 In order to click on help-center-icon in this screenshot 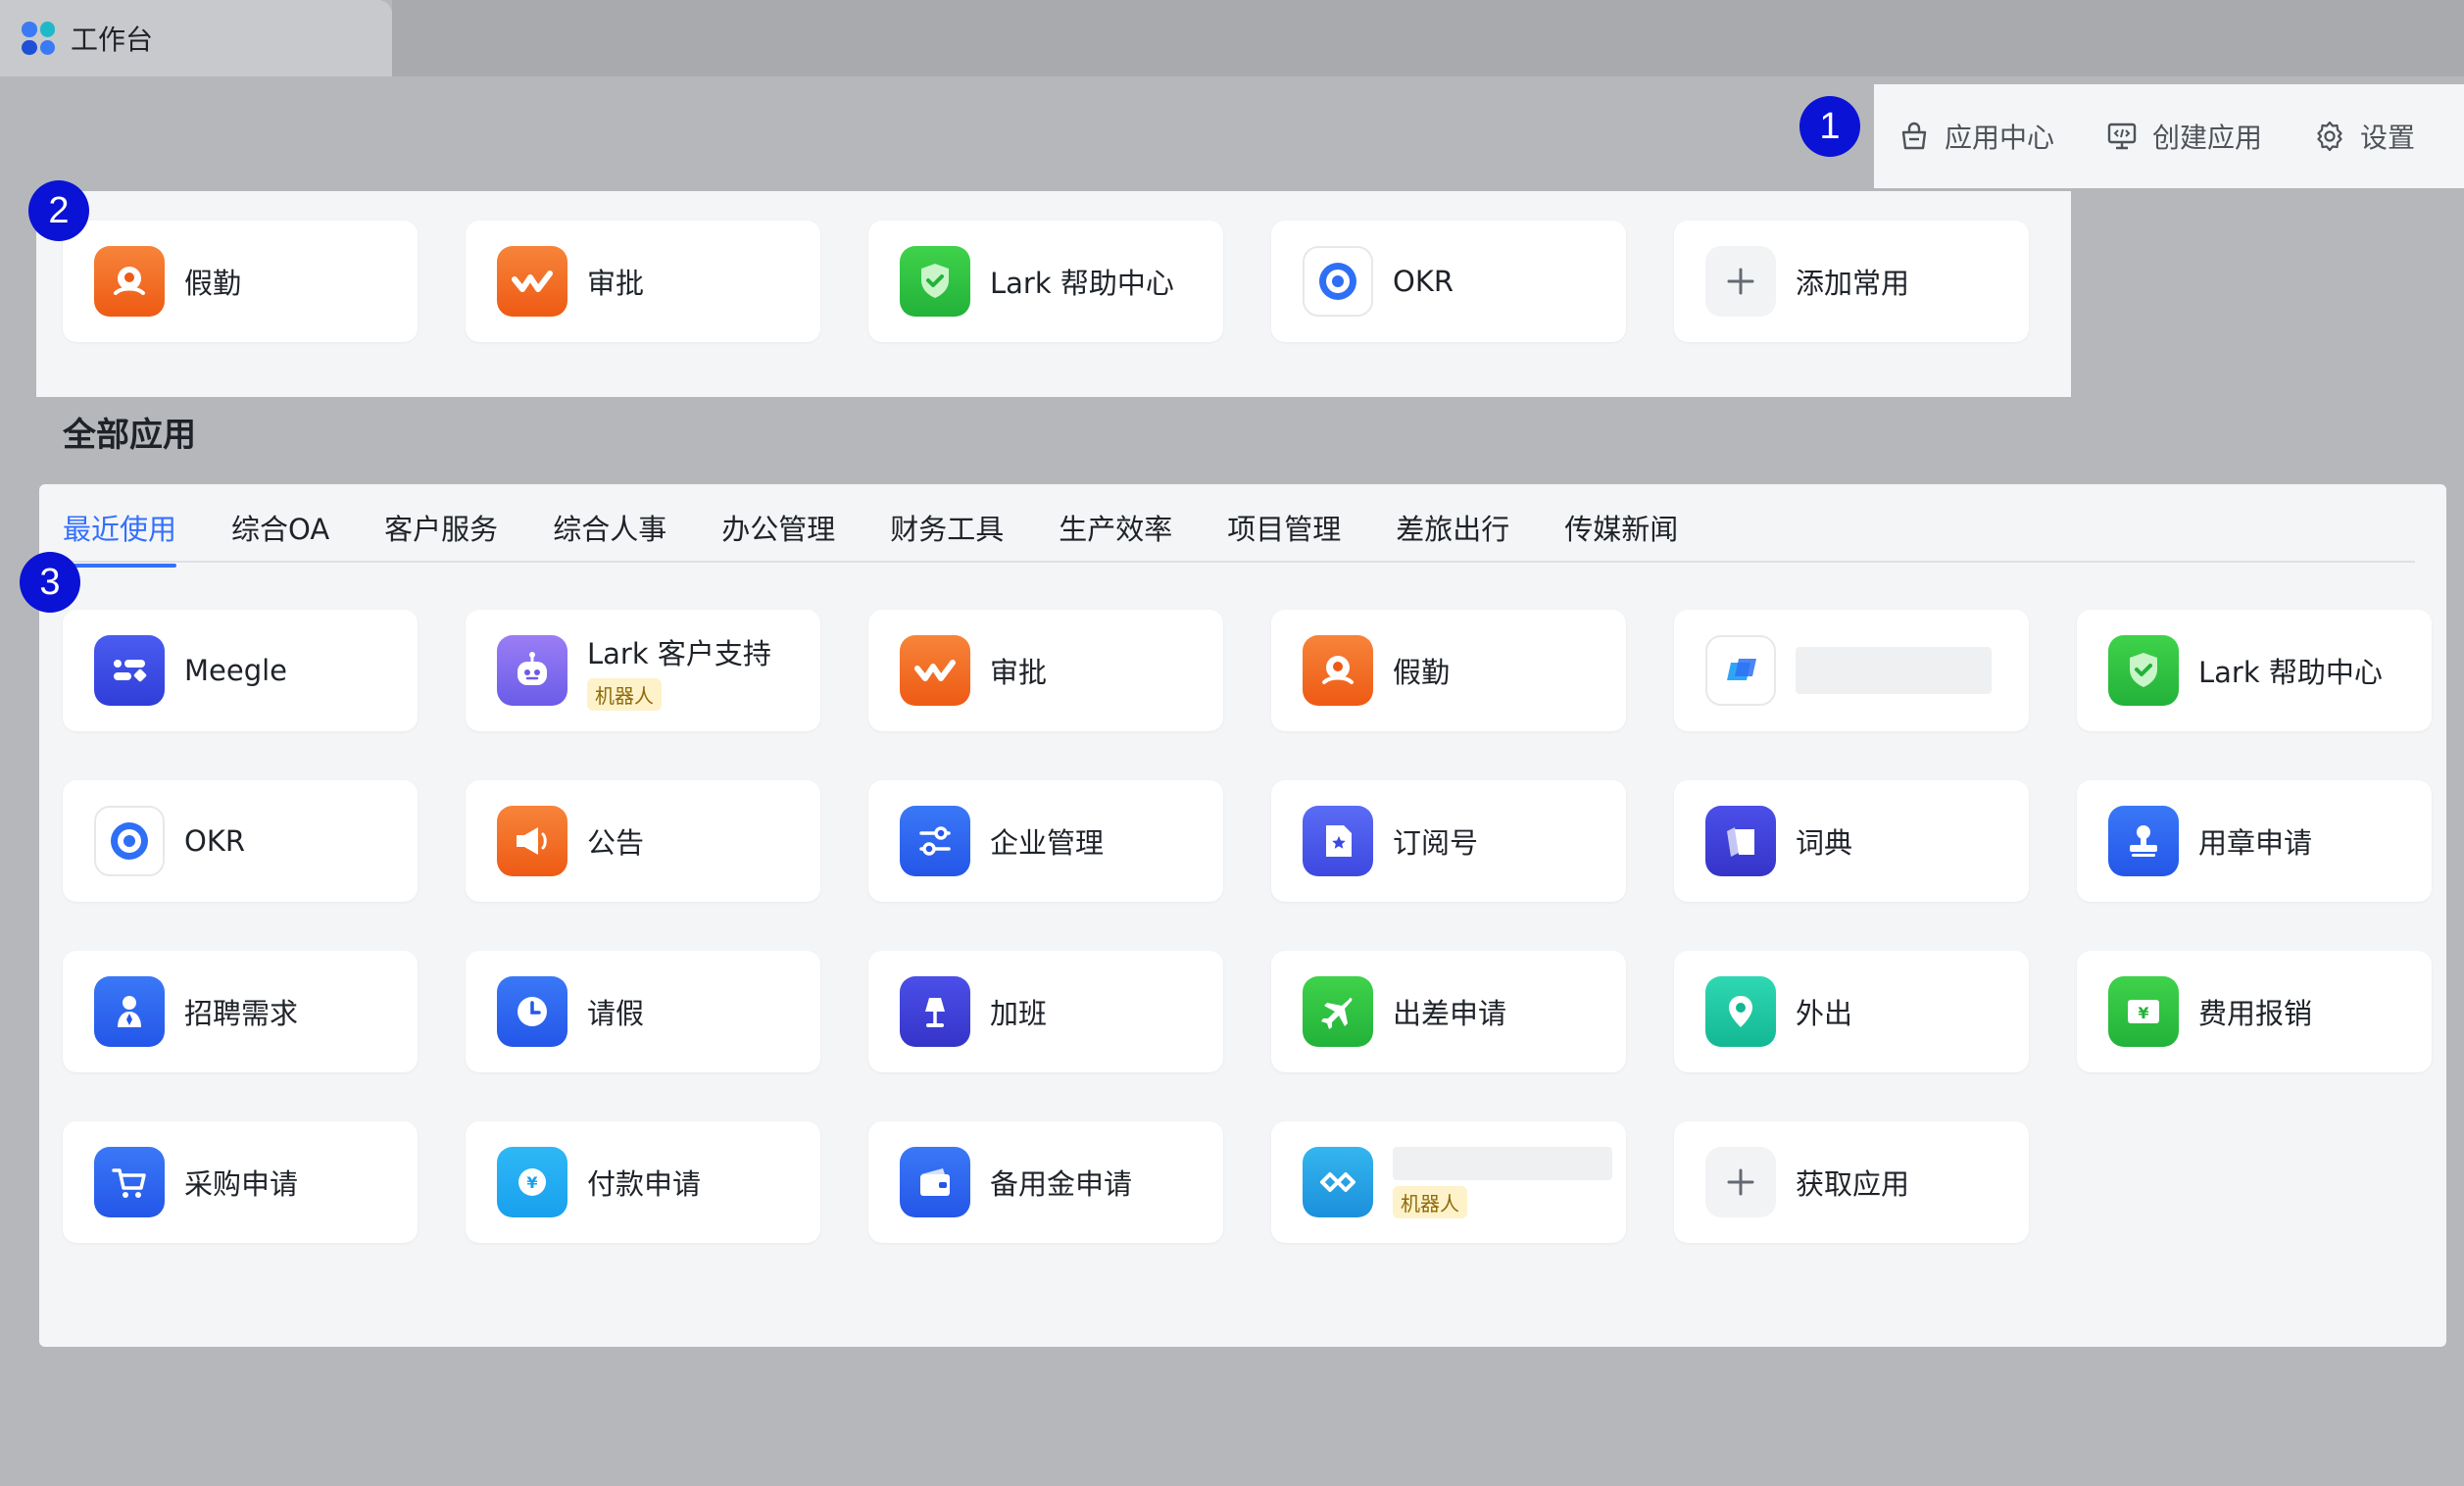, I will do `click(935, 281)`.